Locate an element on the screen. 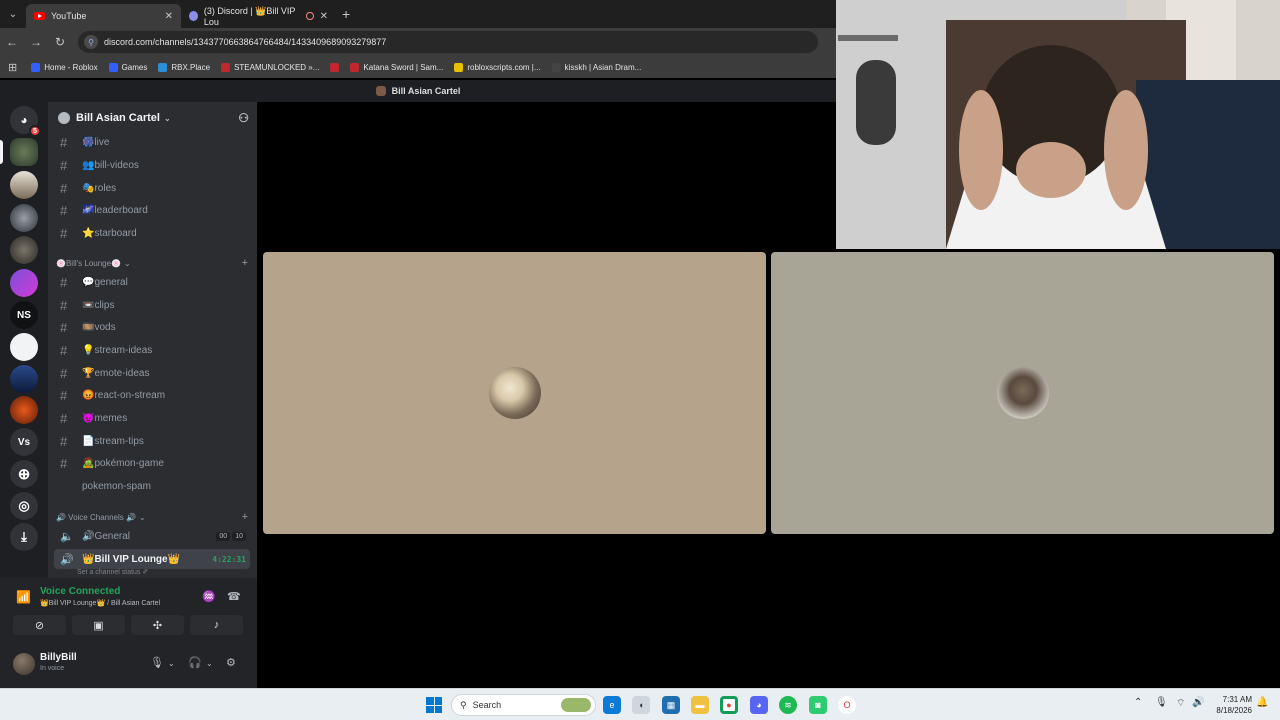 The height and width of the screenshot is (720, 1280). notification-bell-icon: 🔔 is located at coordinates (1262, 702).